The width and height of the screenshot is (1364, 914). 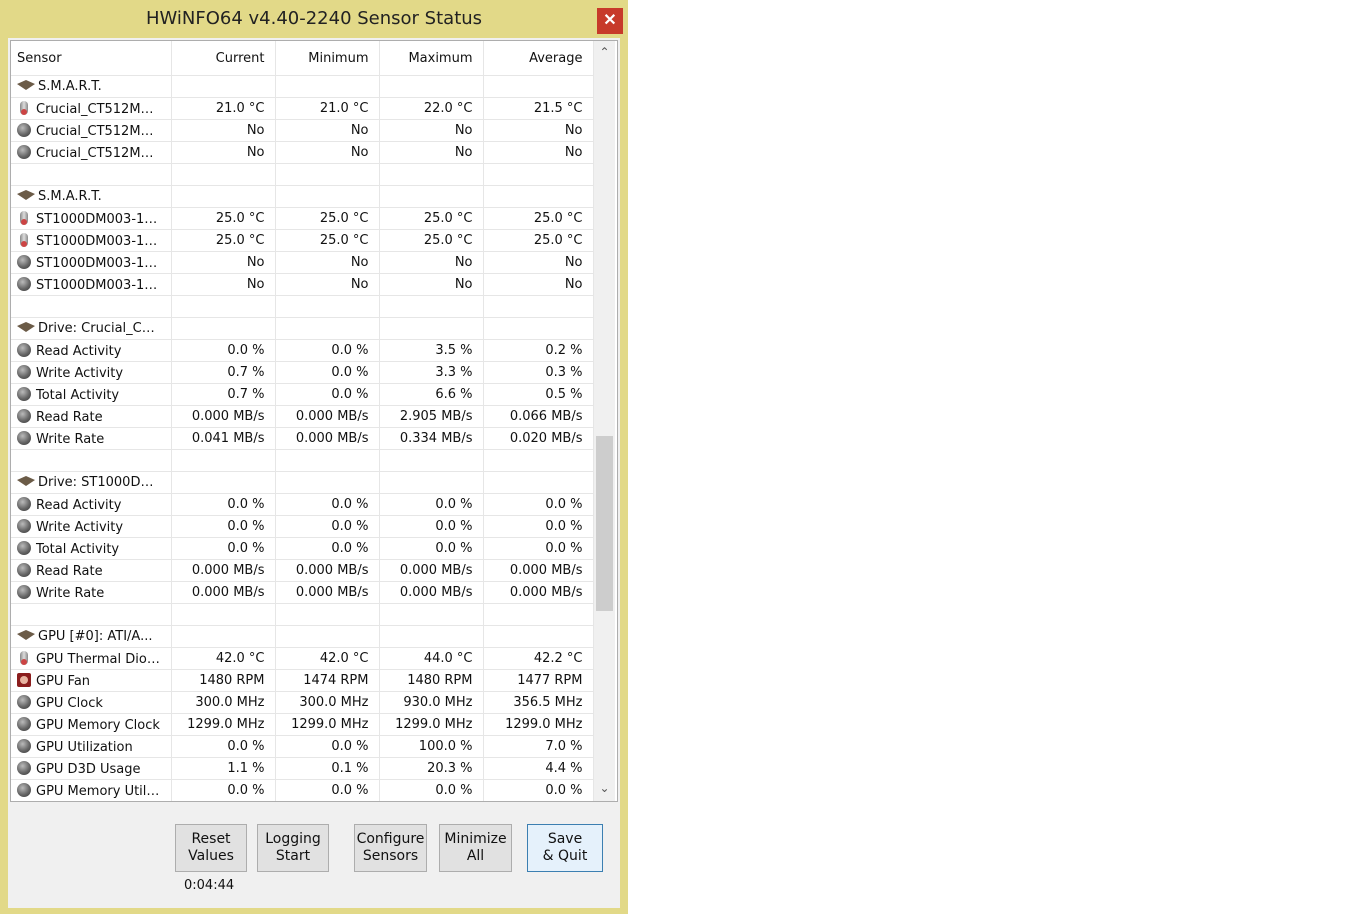 What do you see at coordinates (78, 395) in the screenshot?
I see `sensor-label: Total Activity` at bounding box center [78, 395].